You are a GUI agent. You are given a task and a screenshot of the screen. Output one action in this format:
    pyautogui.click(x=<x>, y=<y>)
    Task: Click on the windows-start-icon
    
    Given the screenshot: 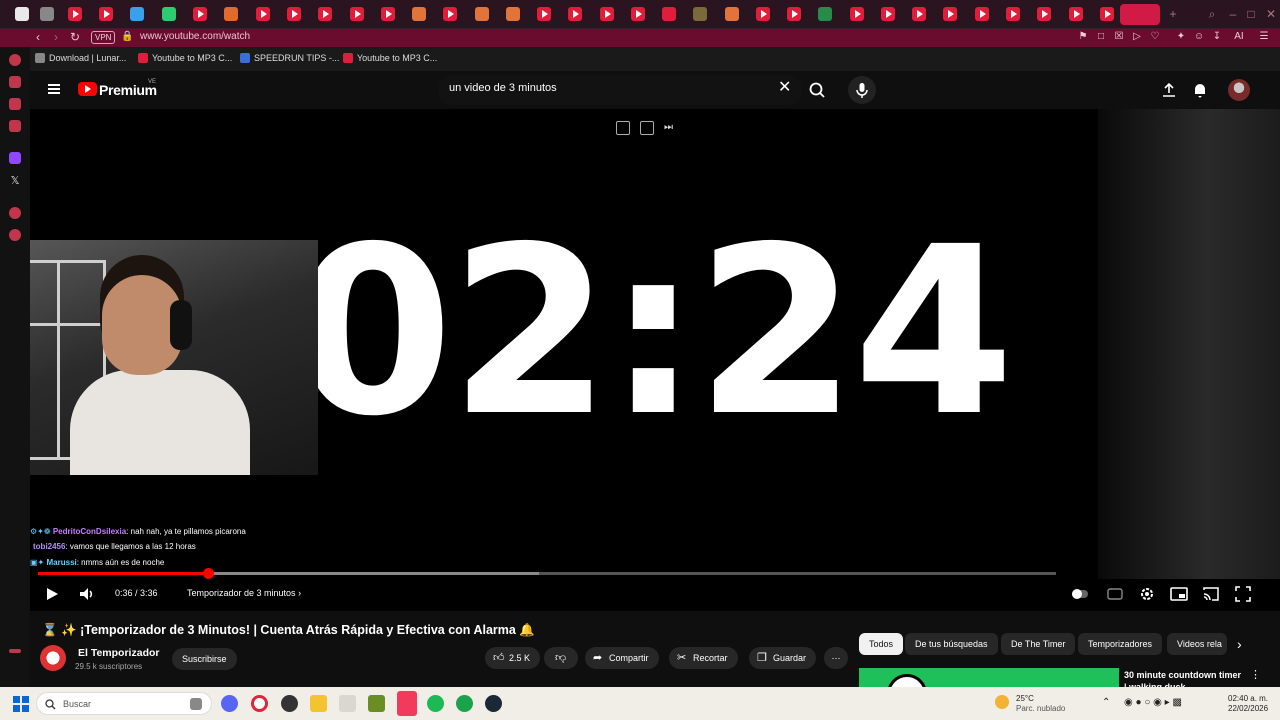 What is the action you would take?
    pyautogui.click(x=21, y=704)
    